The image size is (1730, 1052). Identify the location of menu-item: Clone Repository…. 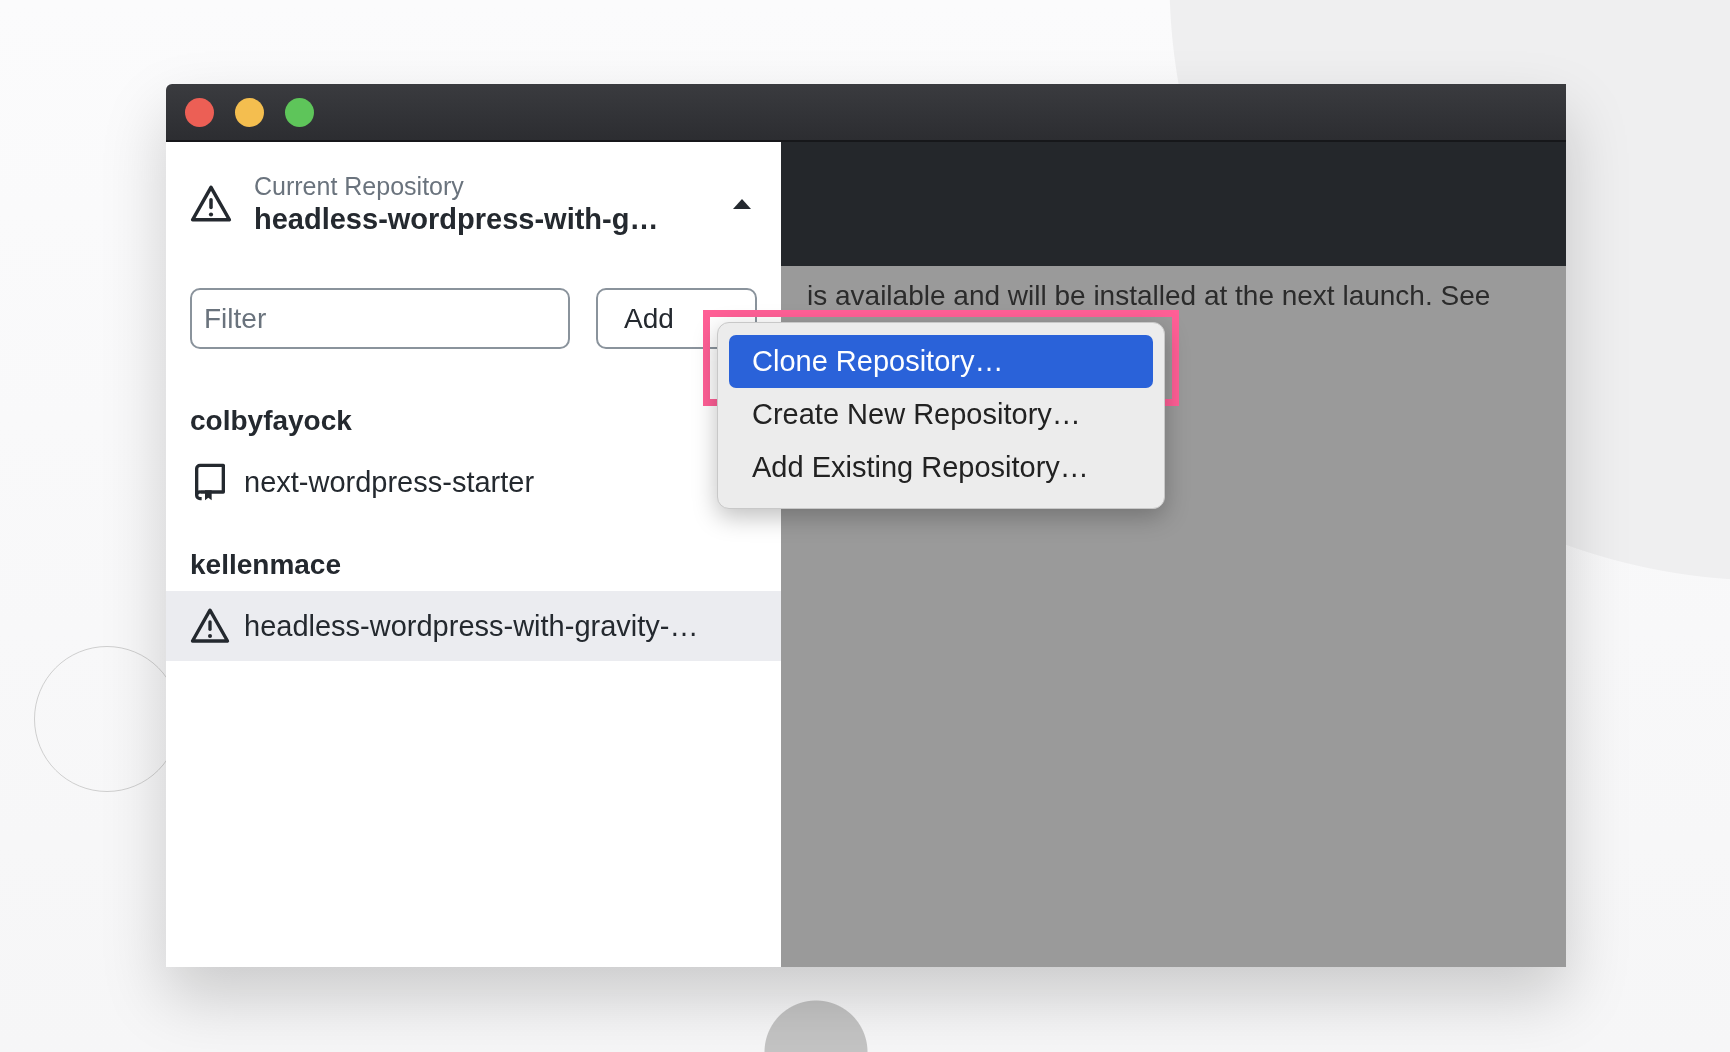
(941, 361).